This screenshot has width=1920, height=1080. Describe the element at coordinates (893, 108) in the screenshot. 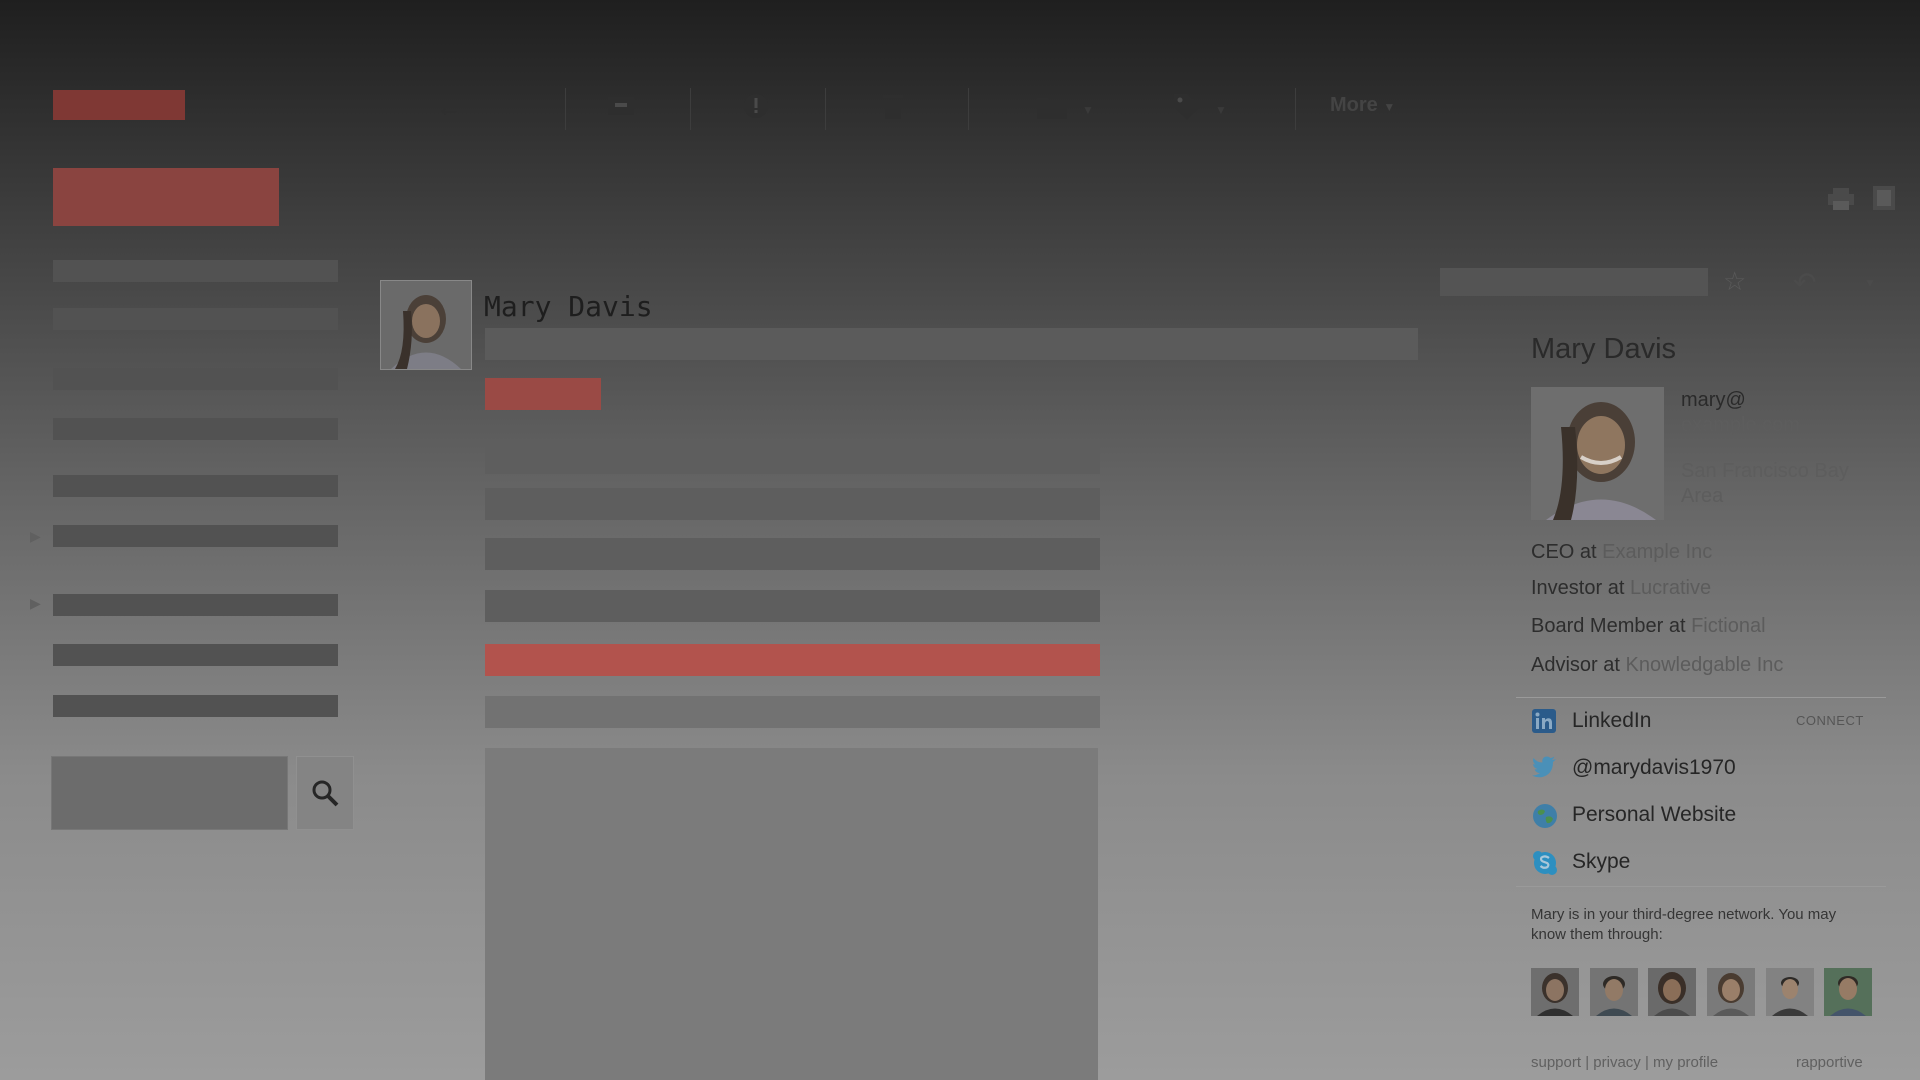

I see `trash-icon` at that location.